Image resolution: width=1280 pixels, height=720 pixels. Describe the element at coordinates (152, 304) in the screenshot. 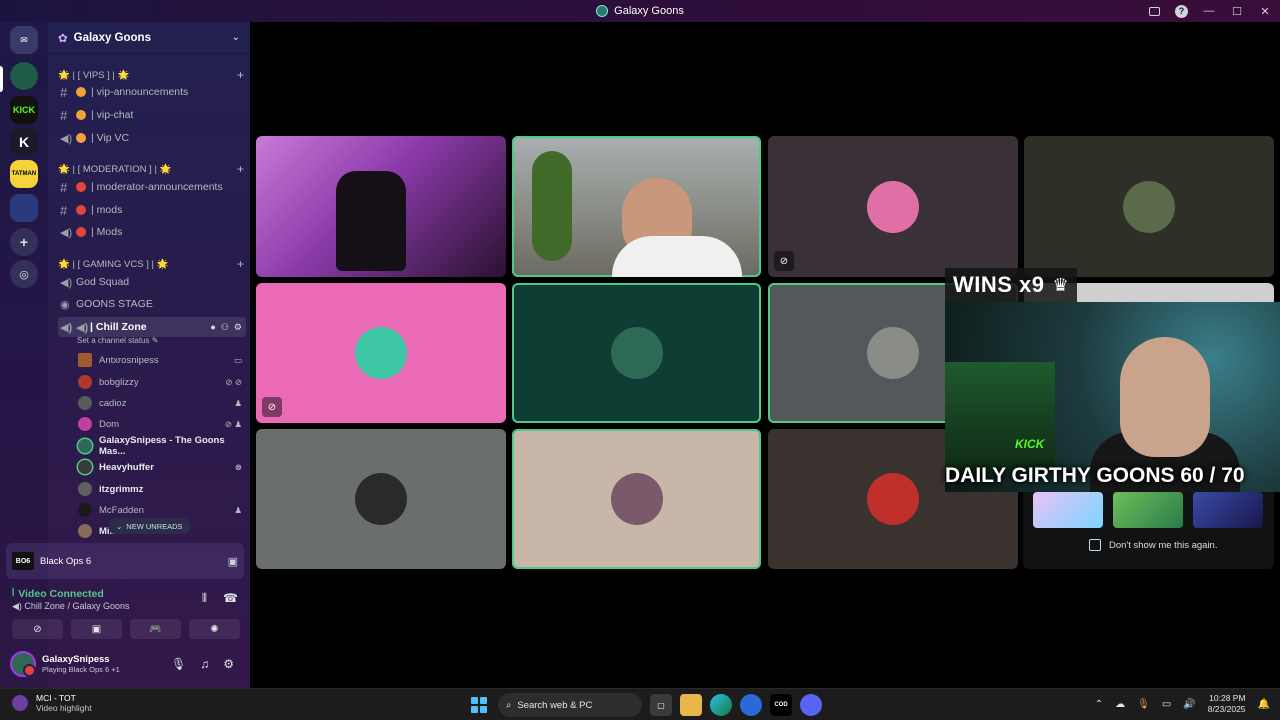

I see `channel-goons-stage: ◉ GOONS STAGE` at that location.